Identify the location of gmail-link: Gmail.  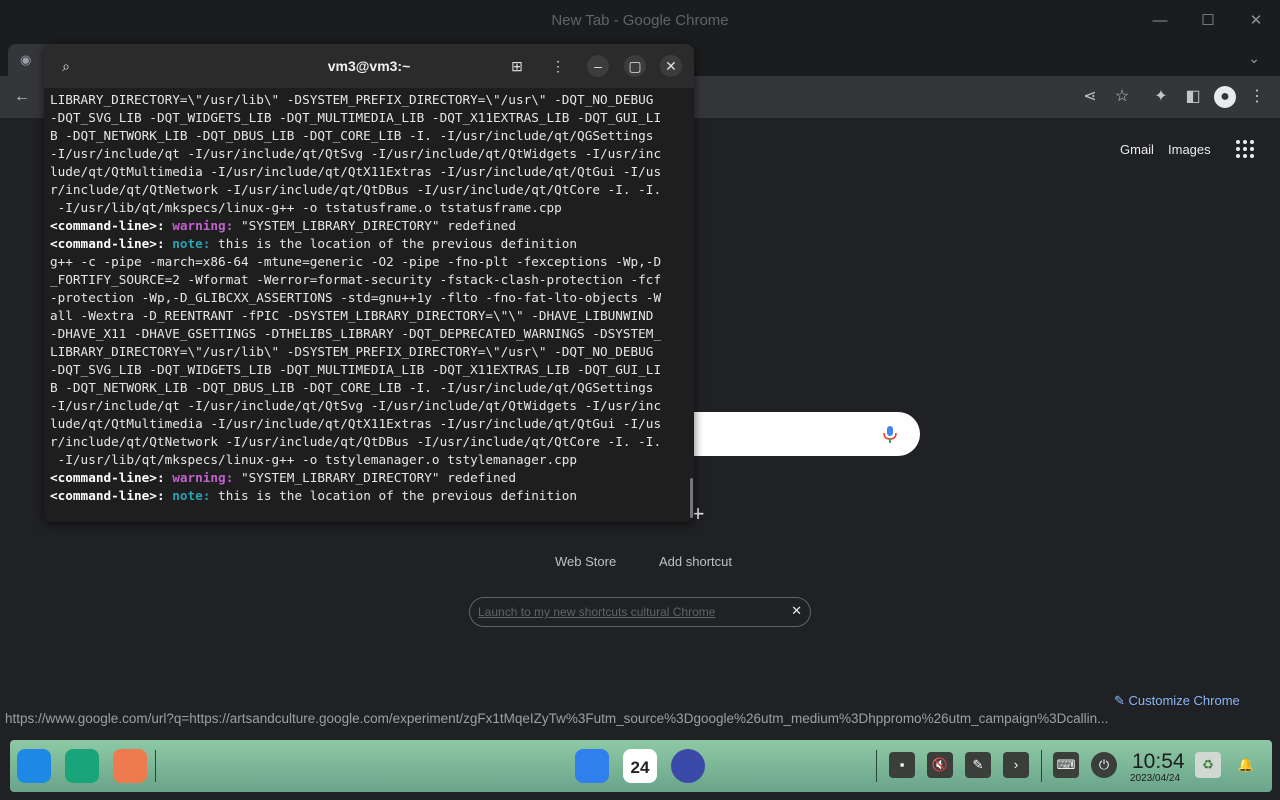
(1137, 149).